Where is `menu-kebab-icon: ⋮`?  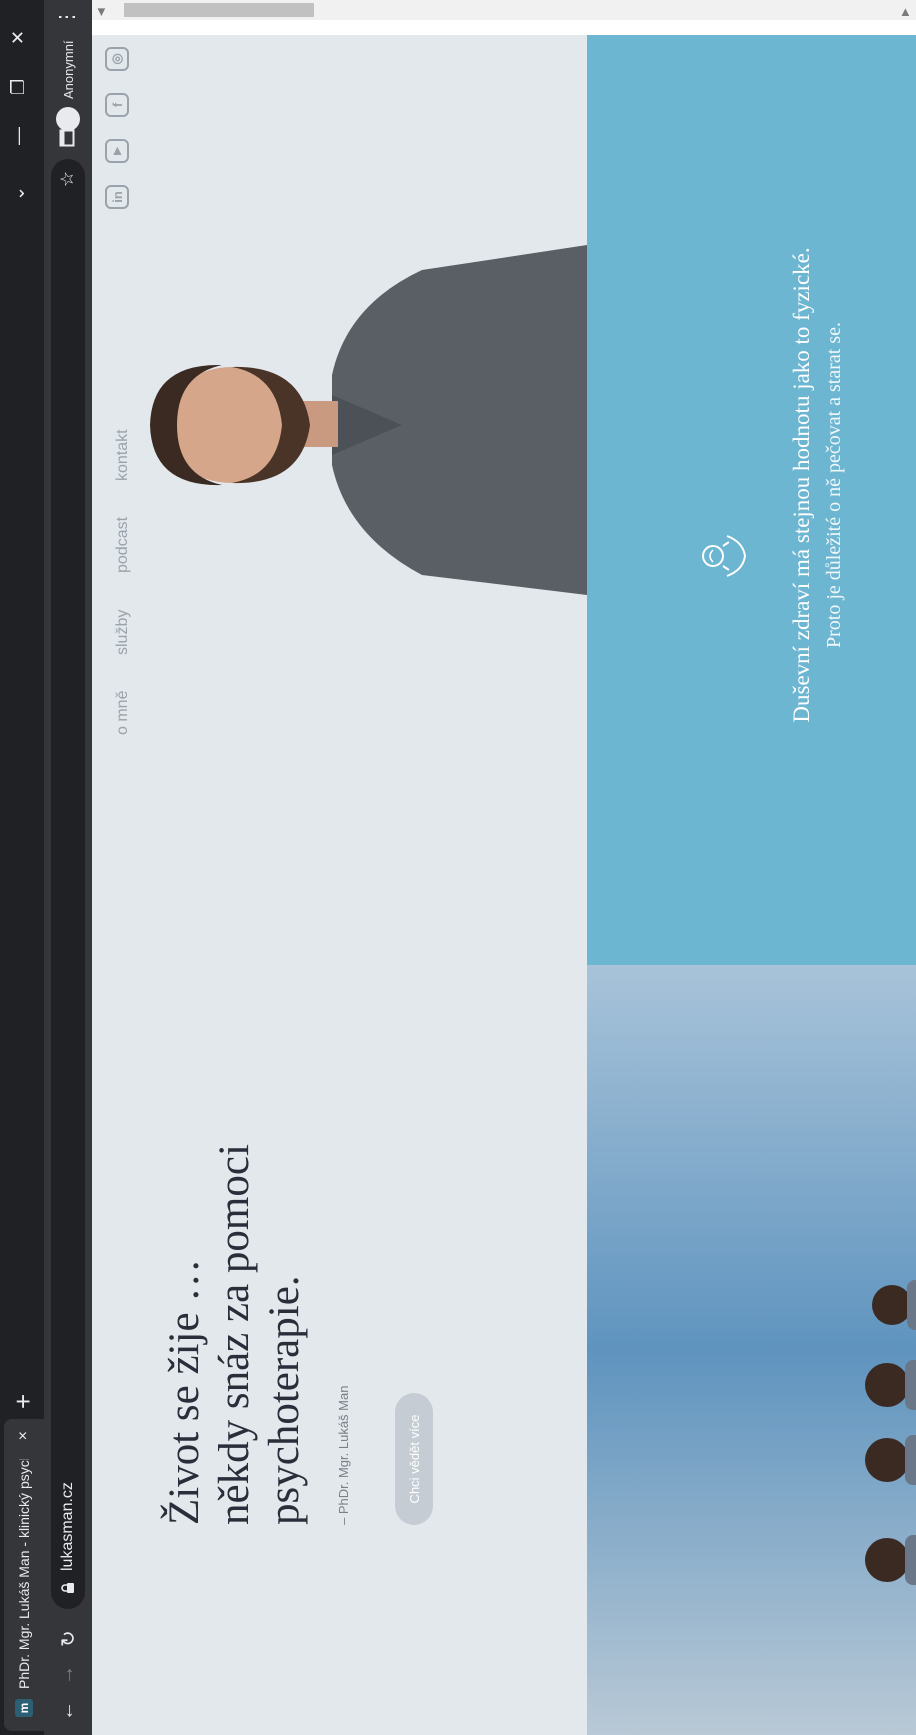 menu-kebab-icon: ⋮ is located at coordinates (66, 17).